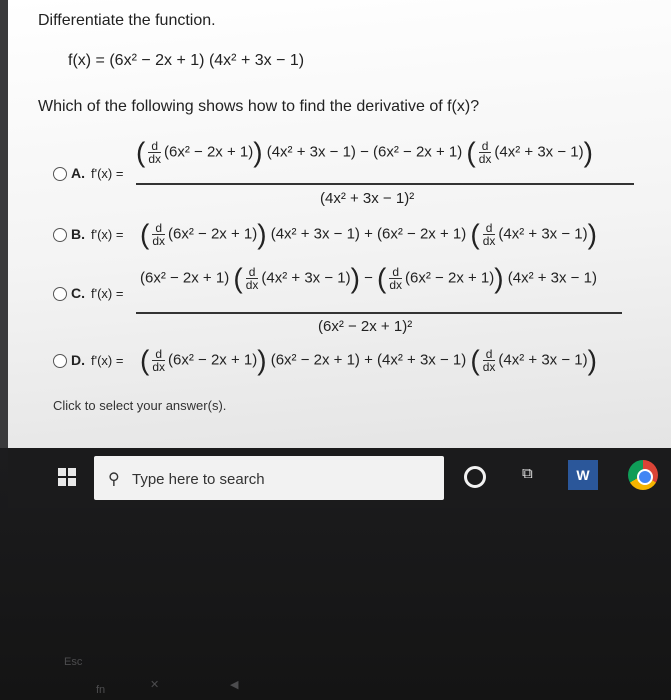 The image size is (671, 700). I want to click on fn-lock-key: fn, so click(101, 690).